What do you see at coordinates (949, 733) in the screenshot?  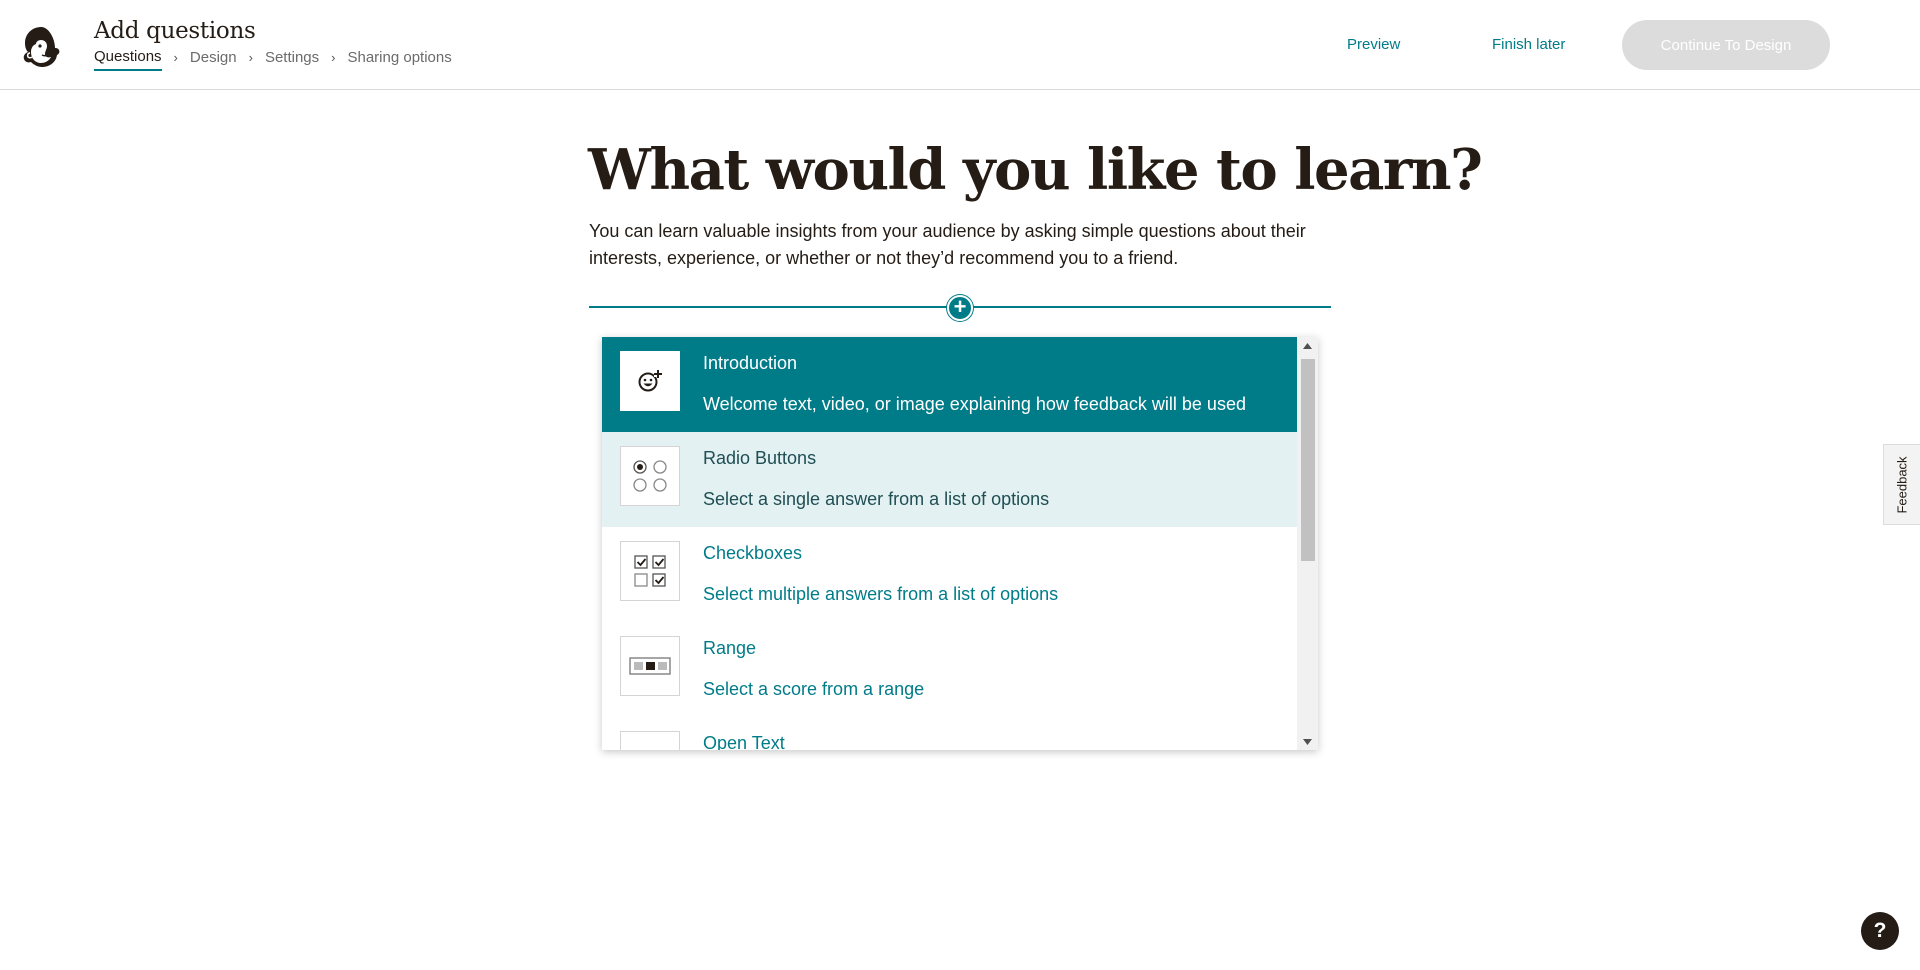 I see `question-type-open-text: Open Text` at bounding box center [949, 733].